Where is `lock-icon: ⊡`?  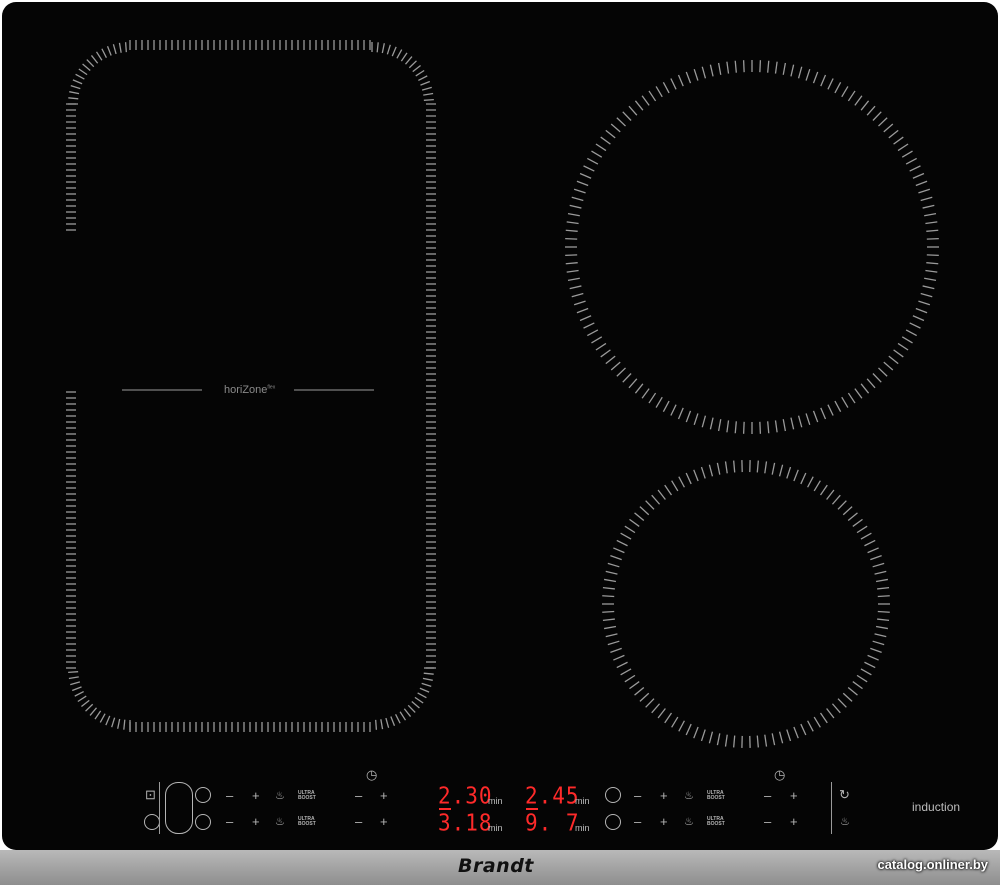 lock-icon: ⊡ is located at coordinates (150, 794).